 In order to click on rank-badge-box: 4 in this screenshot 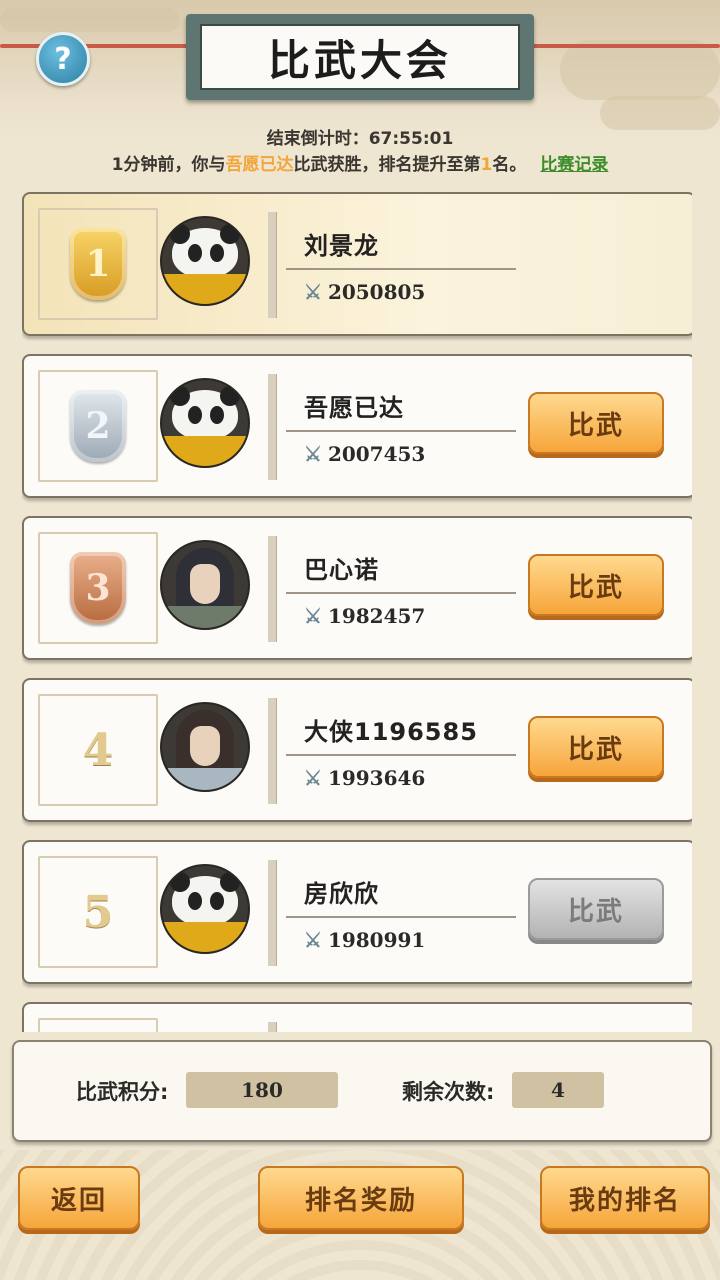, I will do `click(98, 750)`.